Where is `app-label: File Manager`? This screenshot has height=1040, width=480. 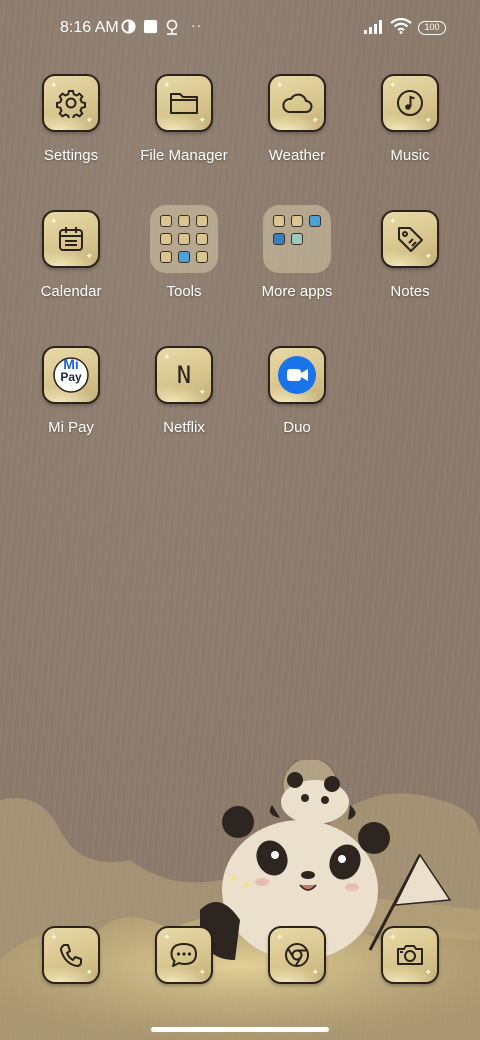 app-label: File Manager is located at coordinates (184, 155).